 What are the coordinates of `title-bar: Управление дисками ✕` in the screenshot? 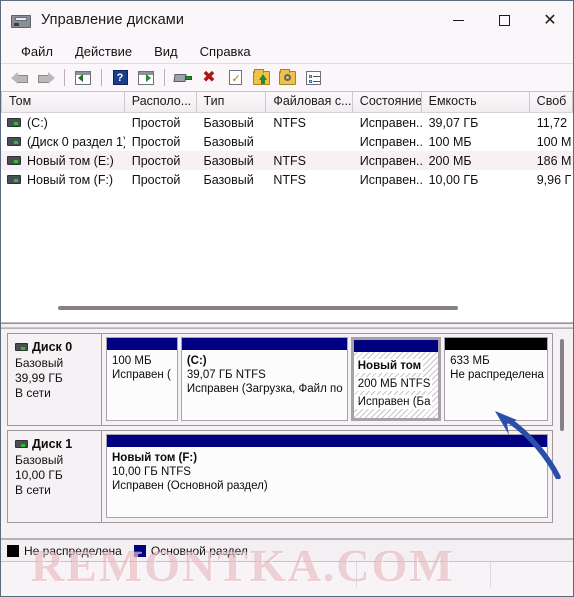 It's located at (287, 20).